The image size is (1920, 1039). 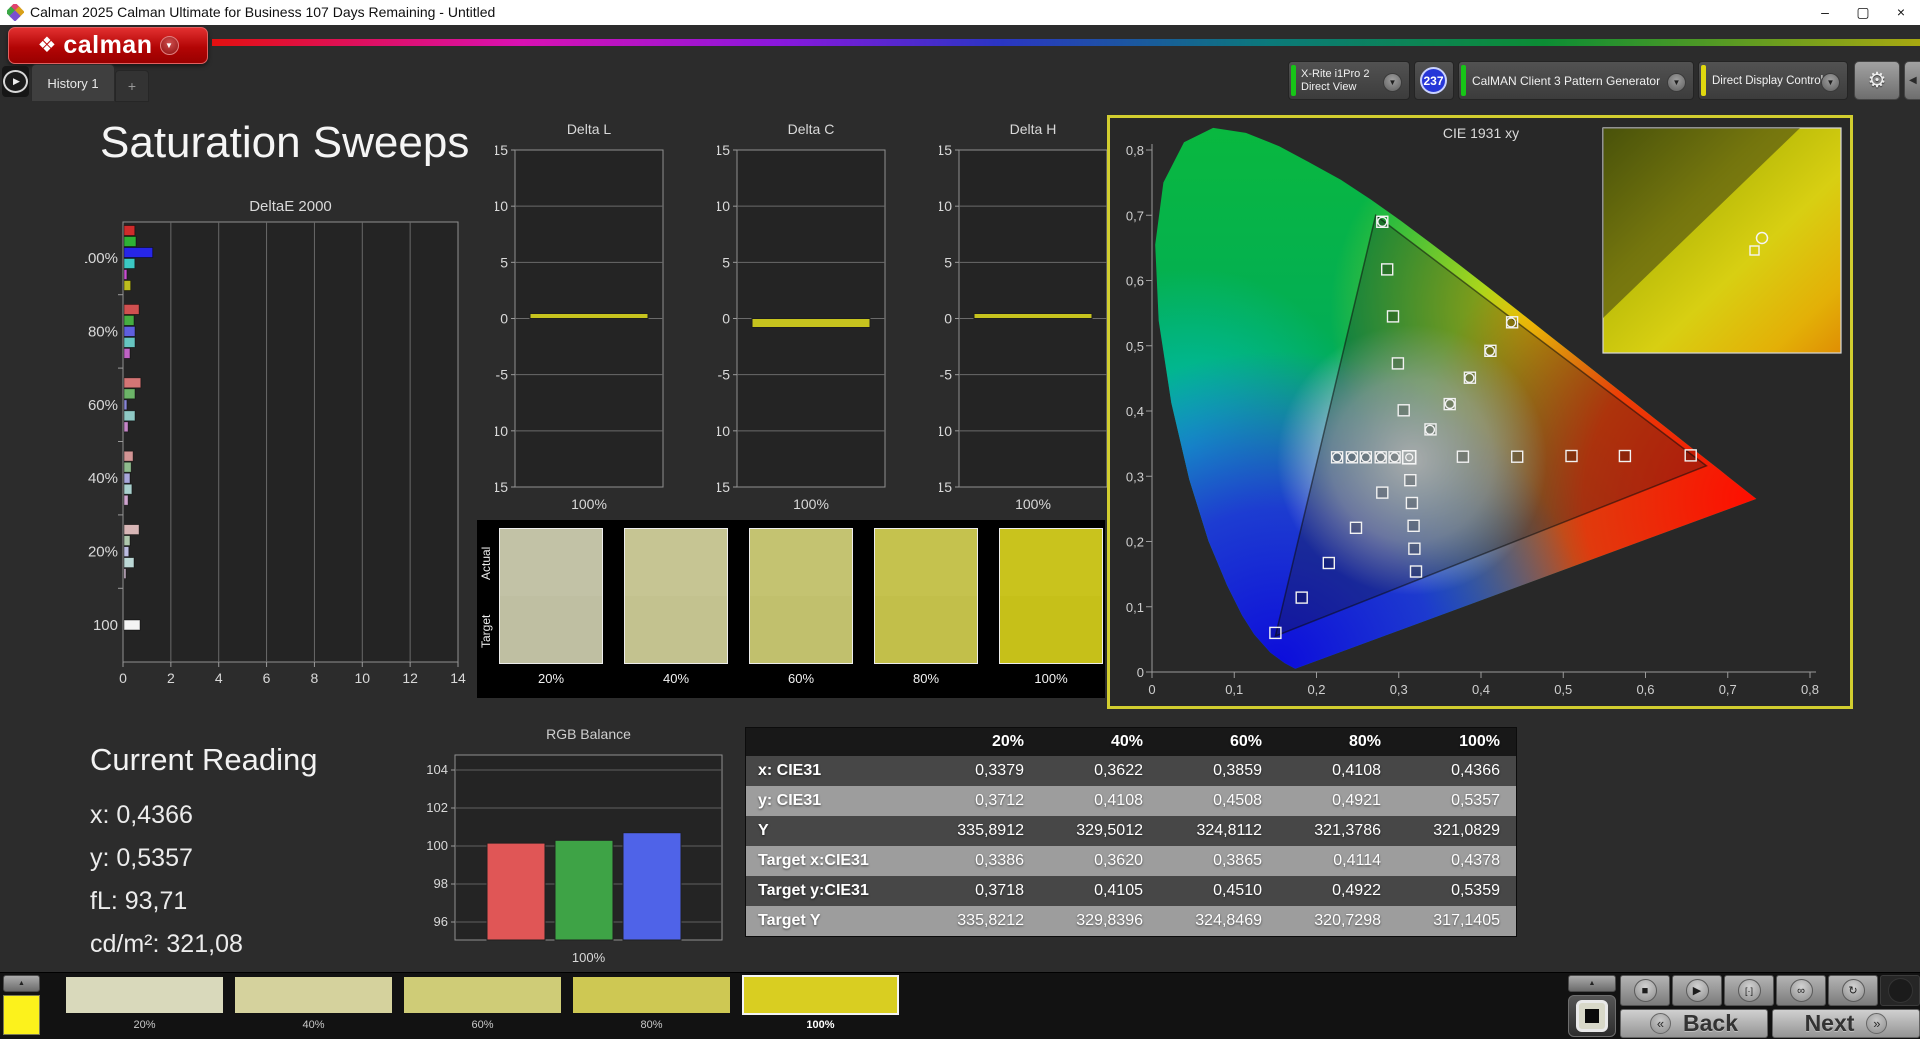 What do you see at coordinates (1825, 12) in the screenshot?
I see `minimize-icon: –` at bounding box center [1825, 12].